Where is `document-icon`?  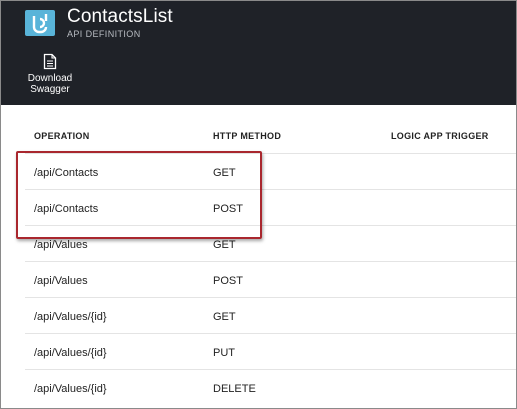
document-icon is located at coordinates (50, 61).